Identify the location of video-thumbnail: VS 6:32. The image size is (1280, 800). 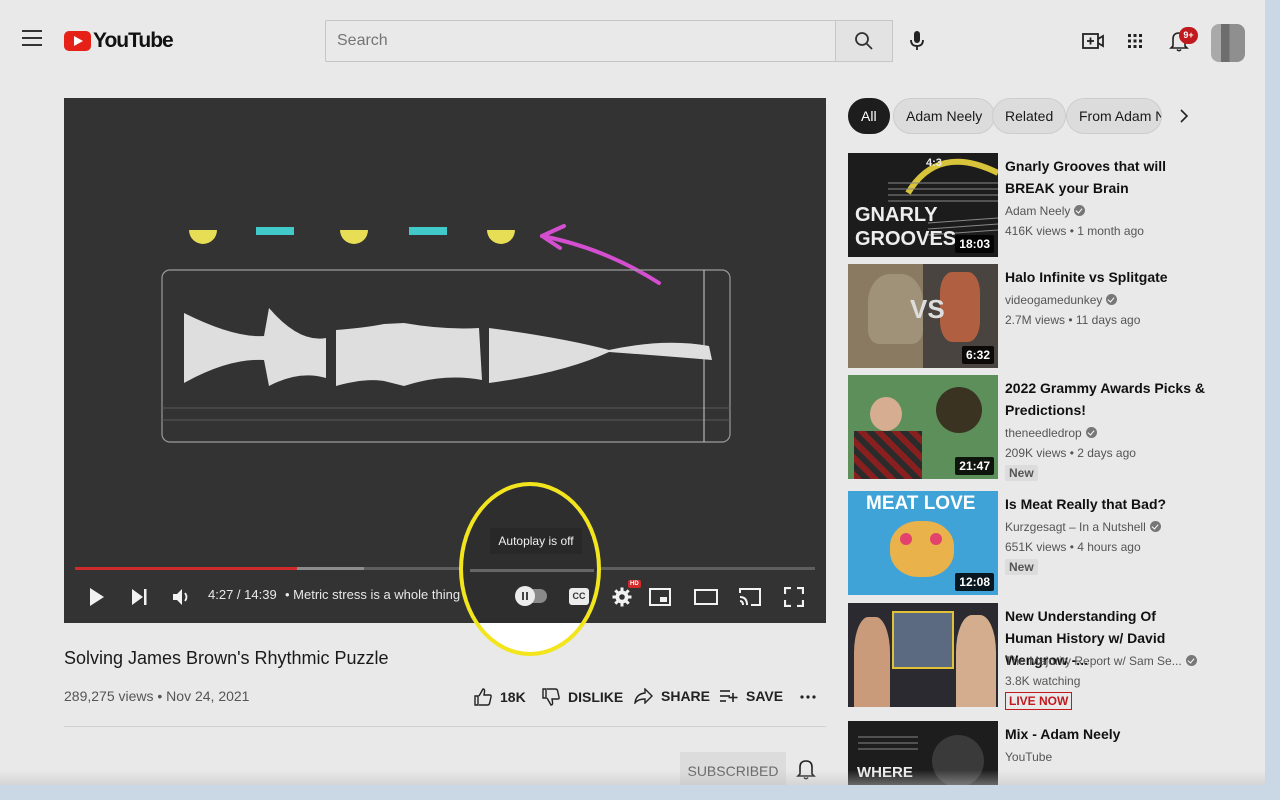
(923, 316).